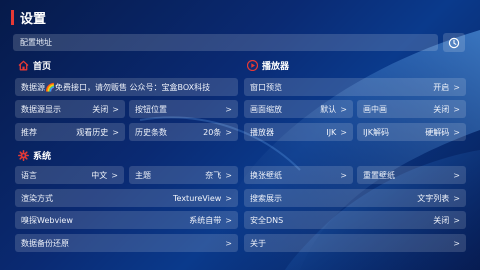  What do you see at coordinates (376, 132) in the screenshot?
I see `ijk-decode-label: IJK解码` at bounding box center [376, 132].